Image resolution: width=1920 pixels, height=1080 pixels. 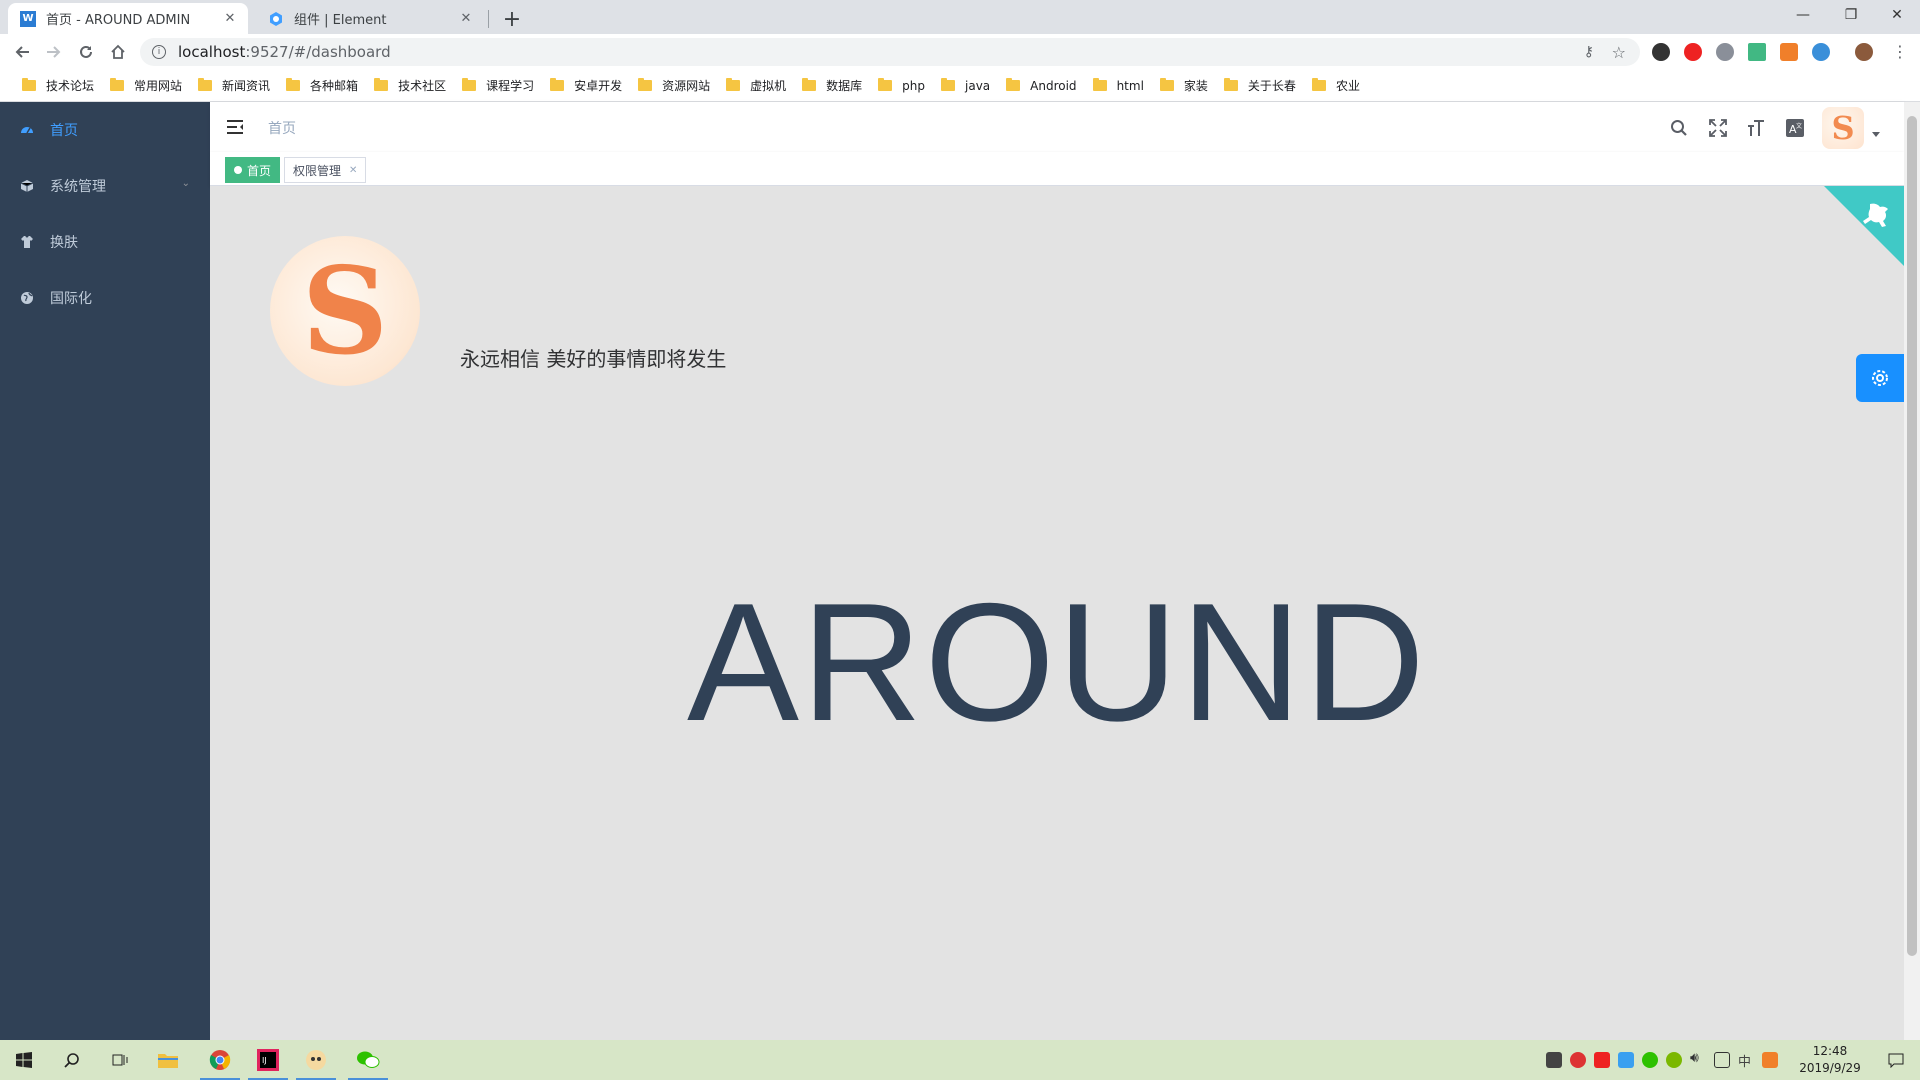 What do you see at coordinates (1757, 52) in the screenshot?
I see `extension-vue-icon` at bounding box center [1757, 52].